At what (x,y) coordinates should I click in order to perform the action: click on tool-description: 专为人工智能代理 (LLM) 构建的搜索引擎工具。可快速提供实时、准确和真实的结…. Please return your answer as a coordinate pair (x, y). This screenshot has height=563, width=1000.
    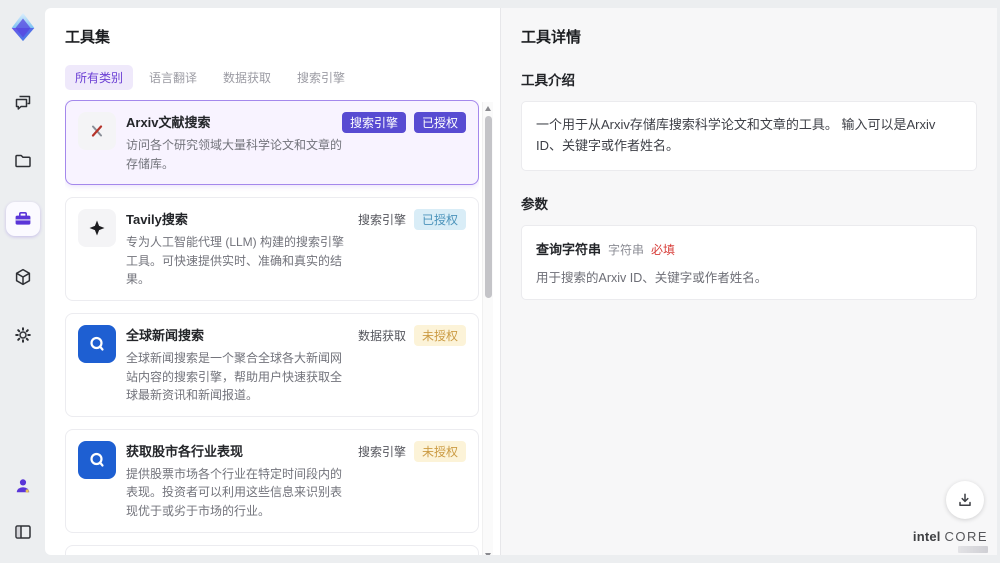
    Looking at the image, I should click on (235, 261).